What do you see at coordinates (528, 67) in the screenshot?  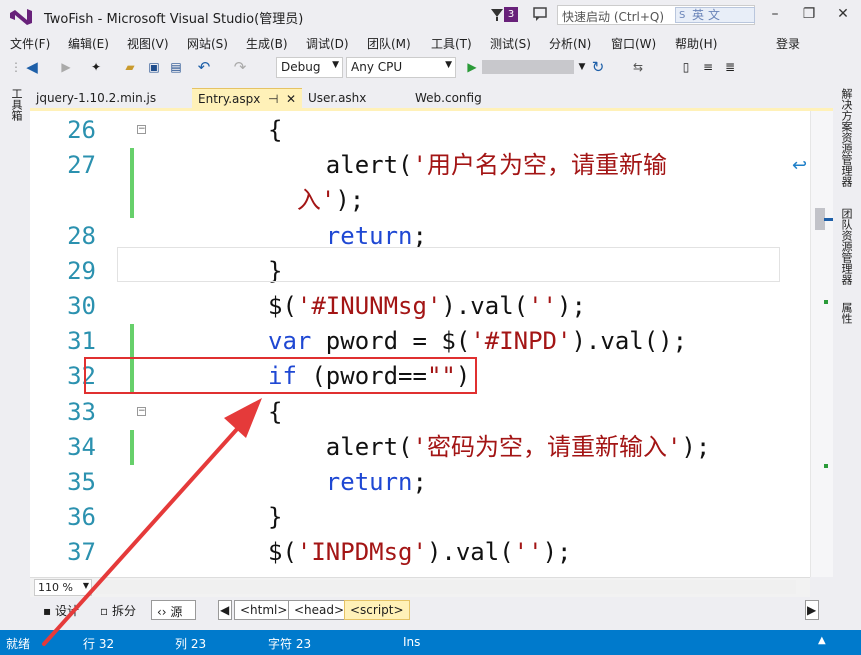 I see `blurred-browser-select` at bounding box center [528, 67].